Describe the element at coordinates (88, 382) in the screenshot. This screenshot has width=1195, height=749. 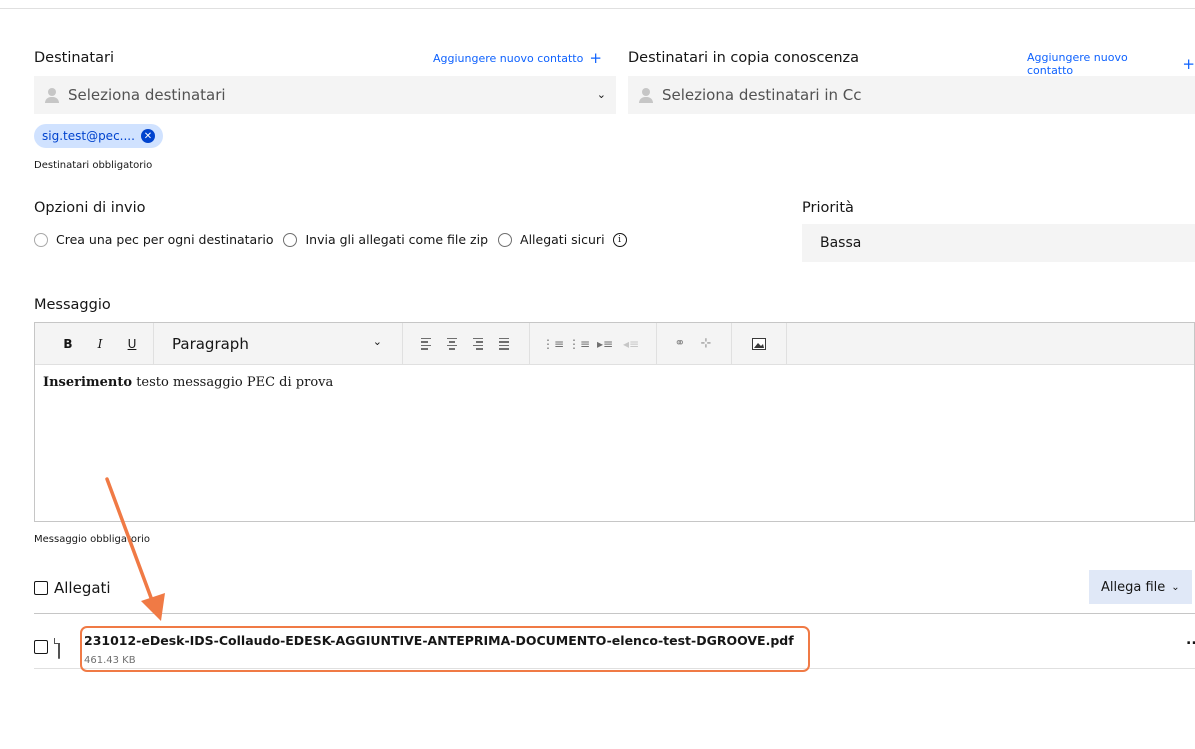
I see `message-body-bold: Inserimento` at that location.